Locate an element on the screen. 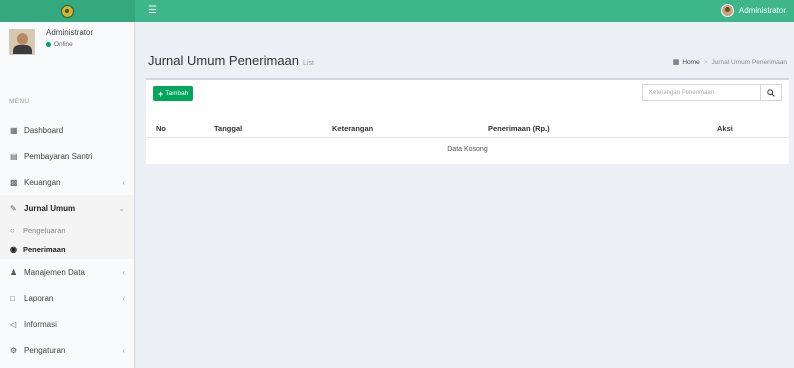  sidebar-item-label: Pembayaran Santri is located at coordinates (58, 156).